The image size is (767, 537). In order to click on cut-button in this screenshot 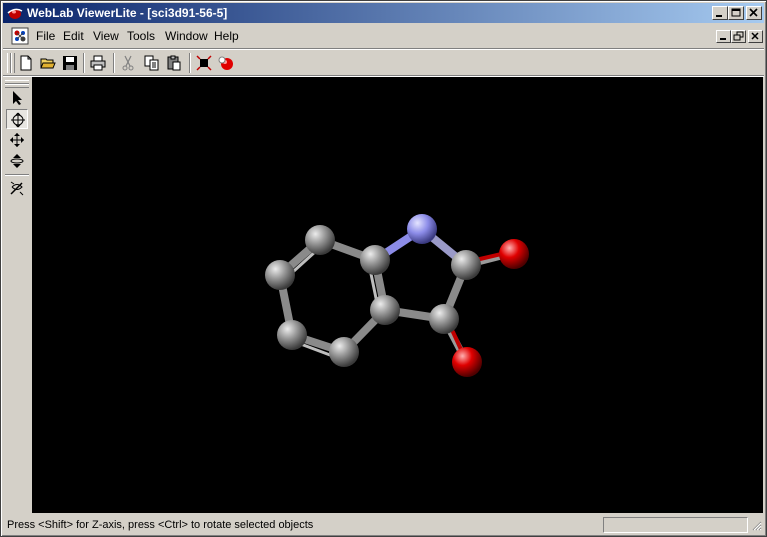, I will do `click(128, 63)`.